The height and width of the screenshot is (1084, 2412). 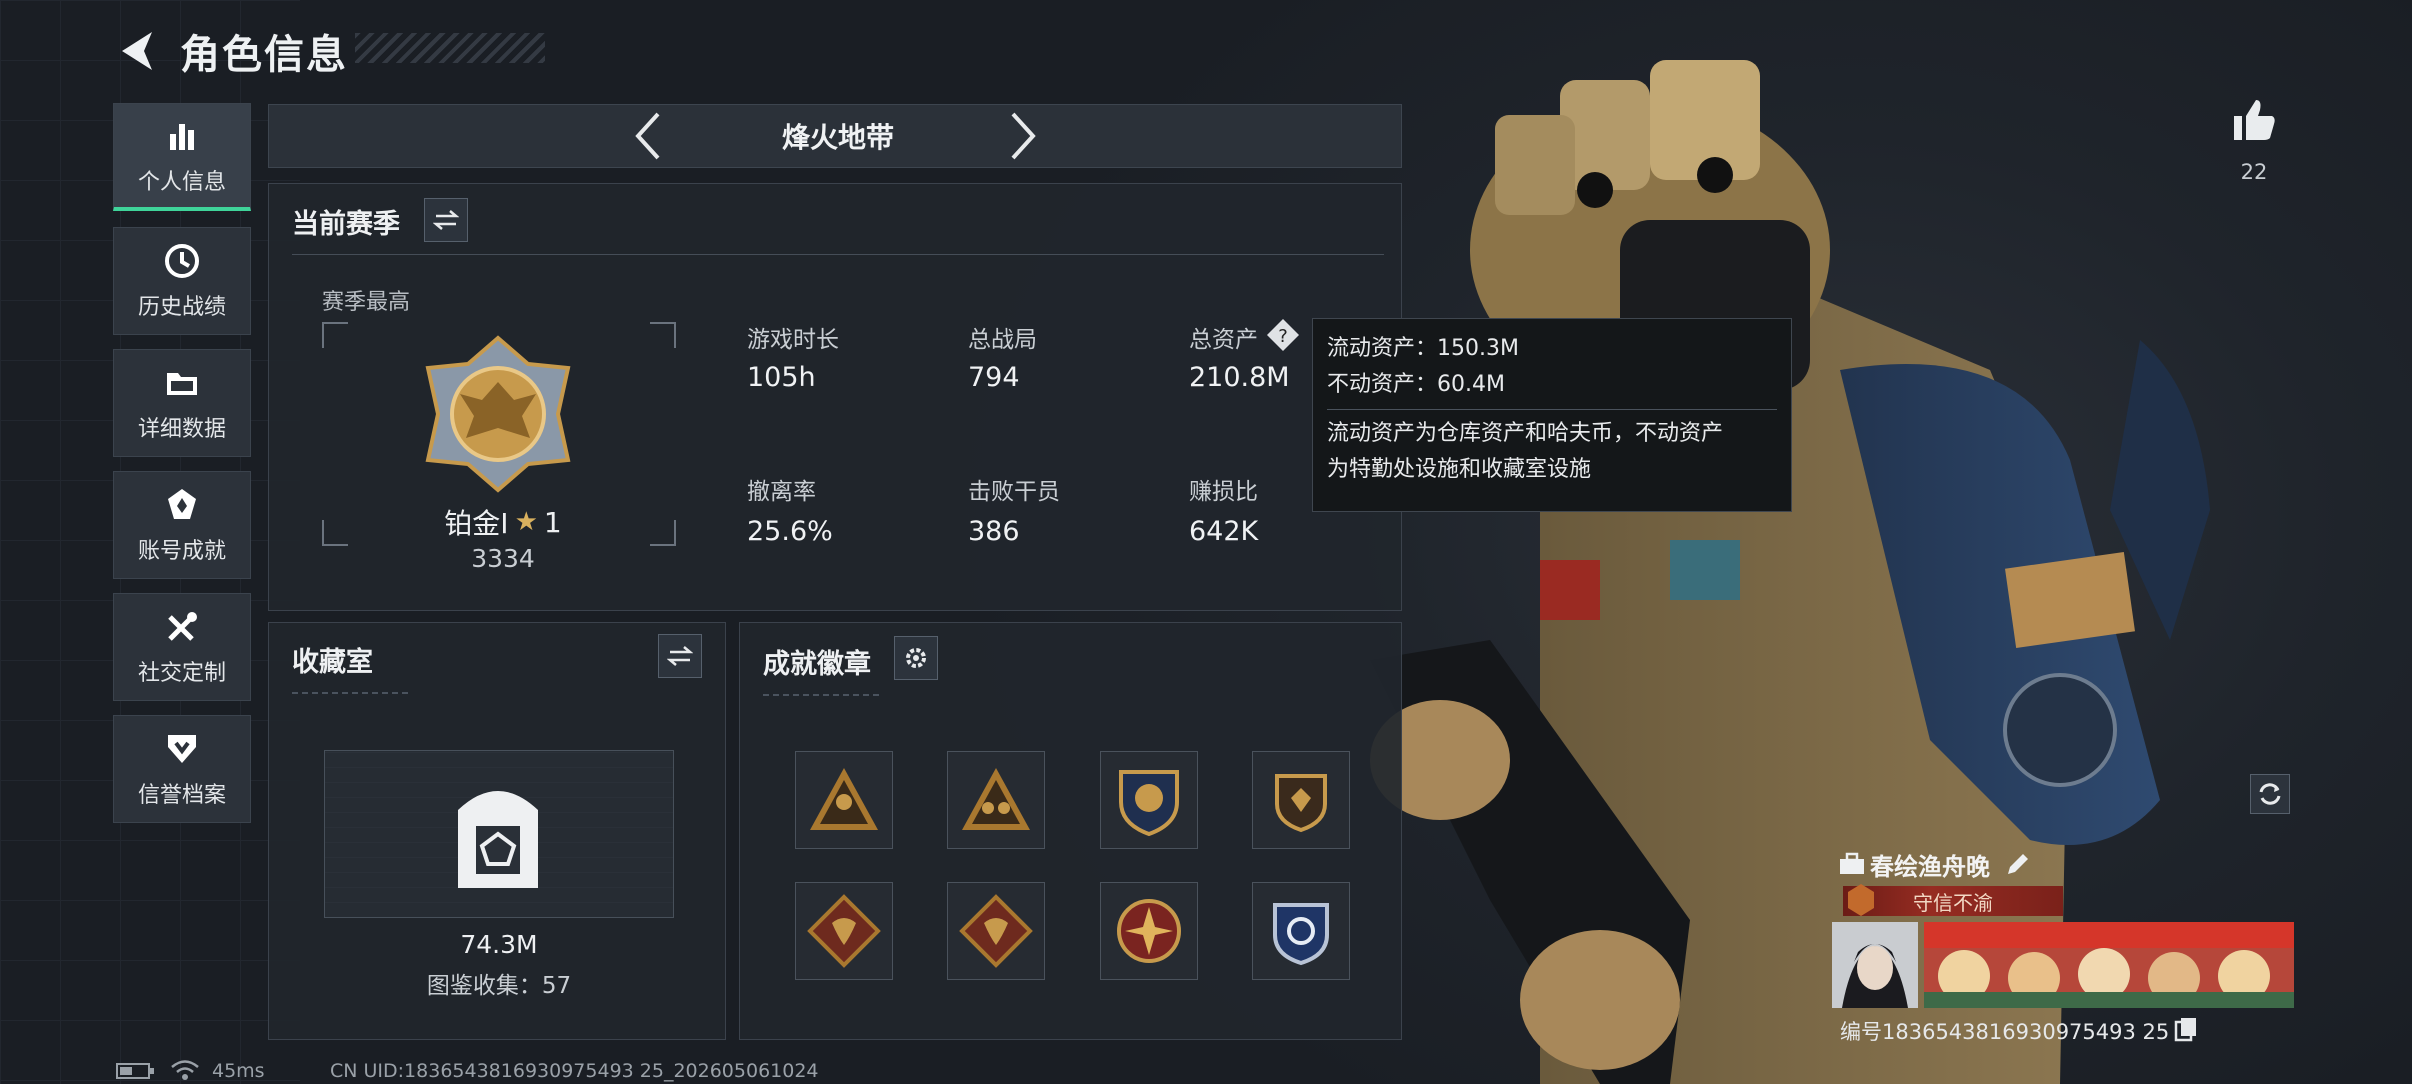 What do you see at coordinates (1459, 469) in the screenshot?
I see `tooltip-desc-2: 为特勤处设施和收藏室设施` at bounding box center [1459, 469].